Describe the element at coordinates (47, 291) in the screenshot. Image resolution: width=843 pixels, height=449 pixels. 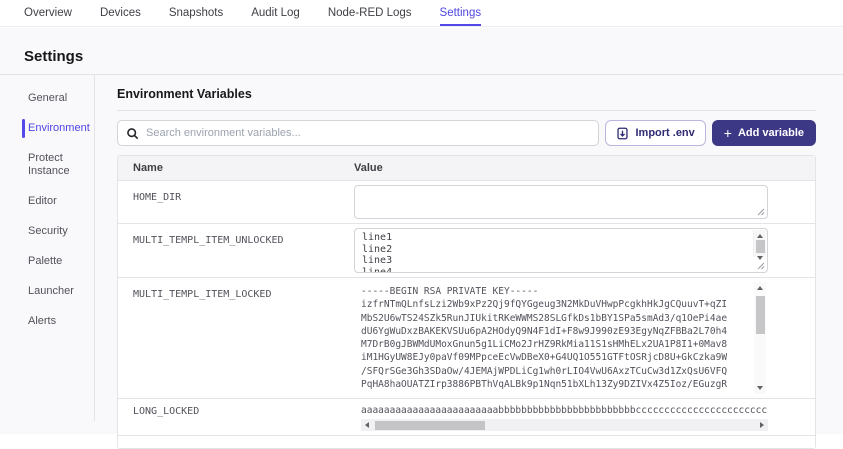
I see `sidebar-item-launcher: Launcher` at that location.